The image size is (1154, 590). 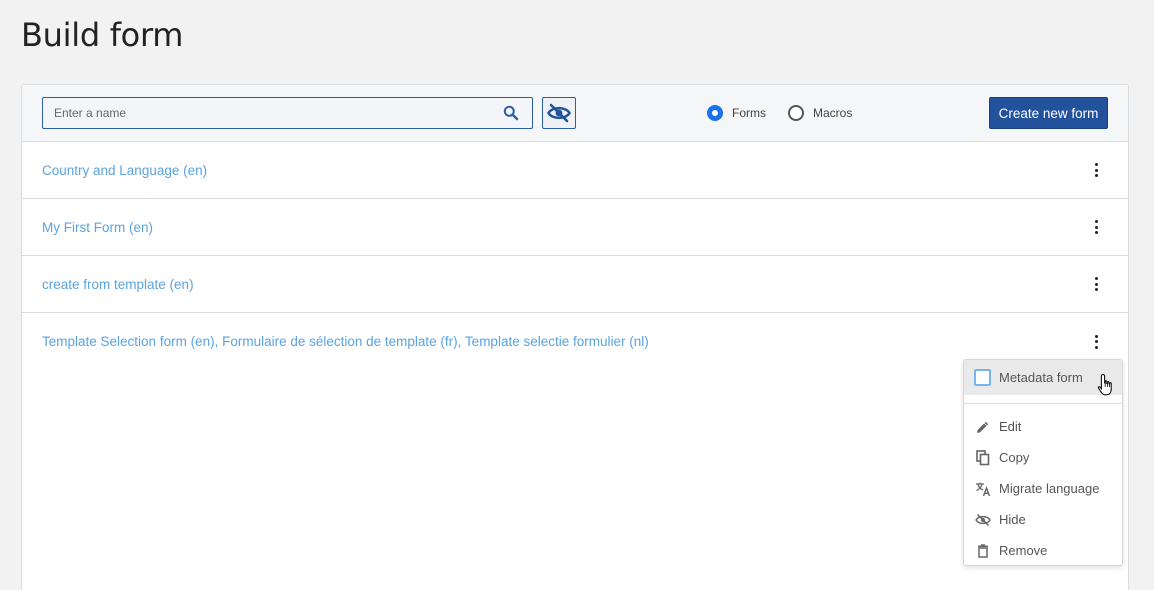 I want to click on menu-item-label: Hide, so click(x=1012, y=519).